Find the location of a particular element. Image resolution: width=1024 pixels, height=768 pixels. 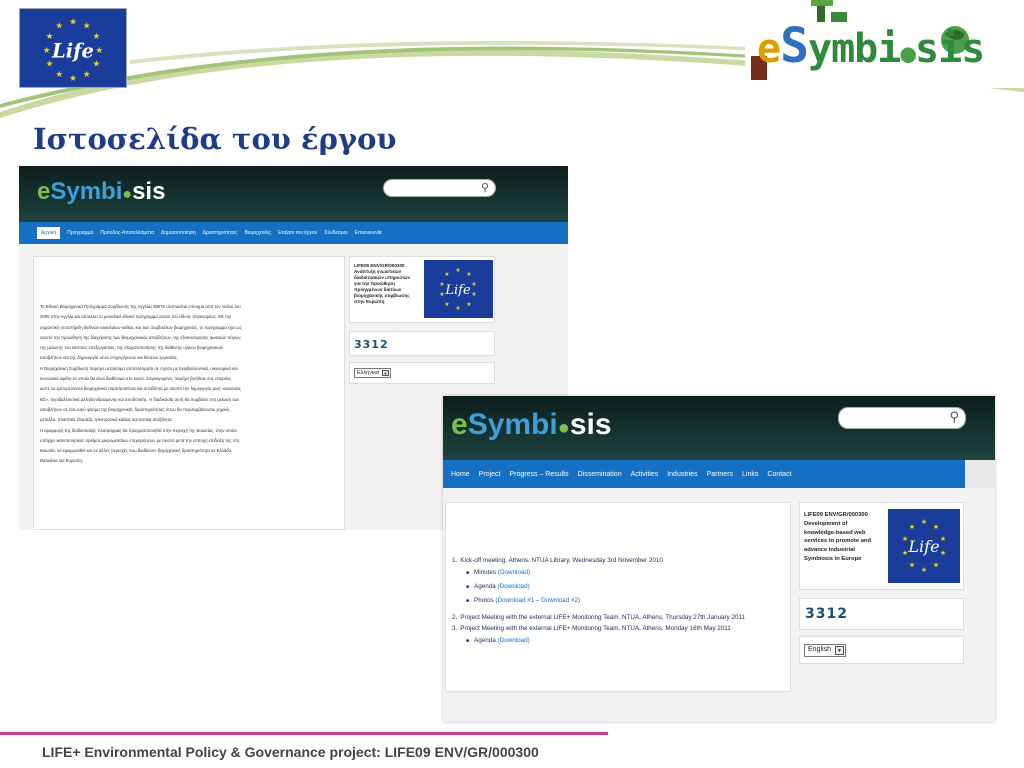

nav-item-dissemination: Dissemination is located at coordinates (600, 474).